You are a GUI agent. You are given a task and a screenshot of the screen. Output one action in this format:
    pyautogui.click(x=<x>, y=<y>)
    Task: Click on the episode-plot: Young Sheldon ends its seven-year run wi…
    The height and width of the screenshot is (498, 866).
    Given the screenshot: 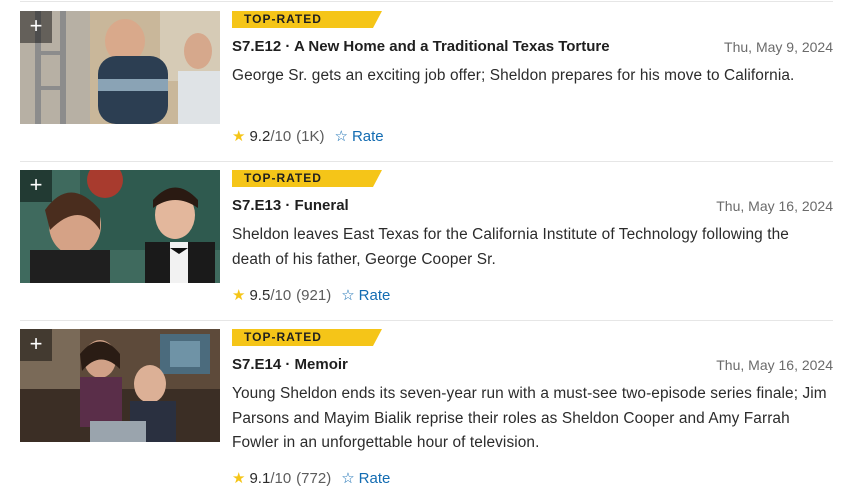 What is the action you would take?
    pyautogui.click(x=529, y=418)
    